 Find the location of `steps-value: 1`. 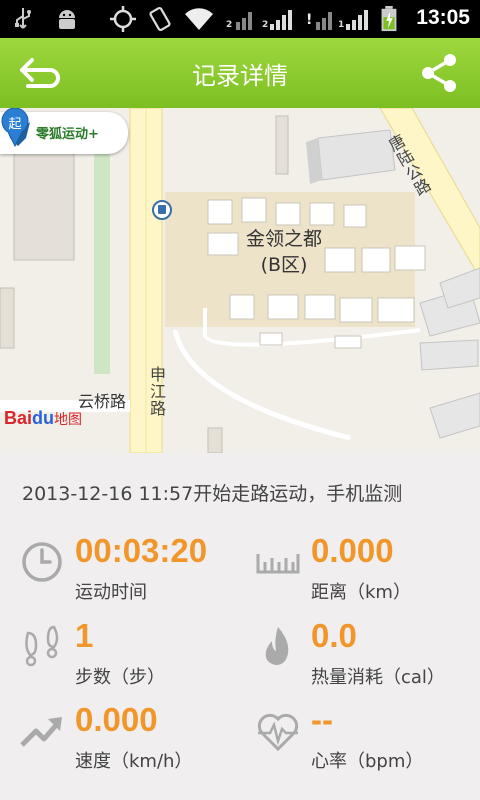

steps-value: 1 is located at coordinates (84, 635).